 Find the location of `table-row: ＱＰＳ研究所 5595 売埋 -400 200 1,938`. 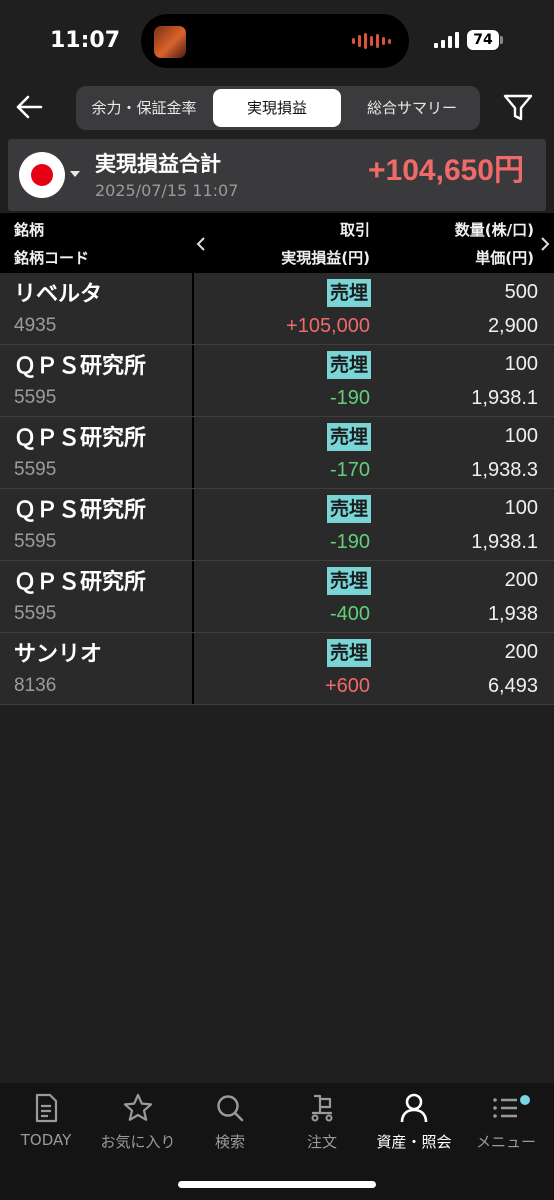

table-row: ＱＰＳ研究所 5595 売埋 -400 200 1,938 is located at coordinates (277, 597).